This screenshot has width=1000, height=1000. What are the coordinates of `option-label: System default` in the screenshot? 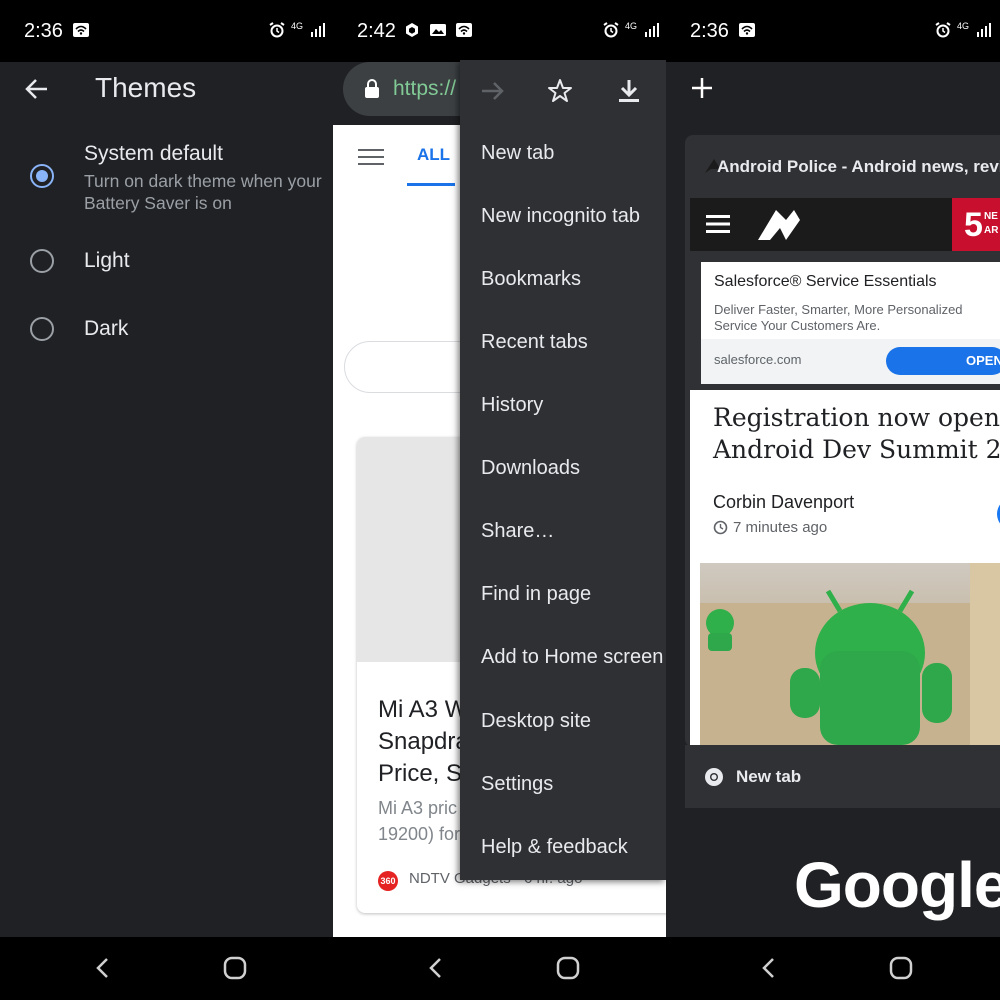 It's located at (153, 153).